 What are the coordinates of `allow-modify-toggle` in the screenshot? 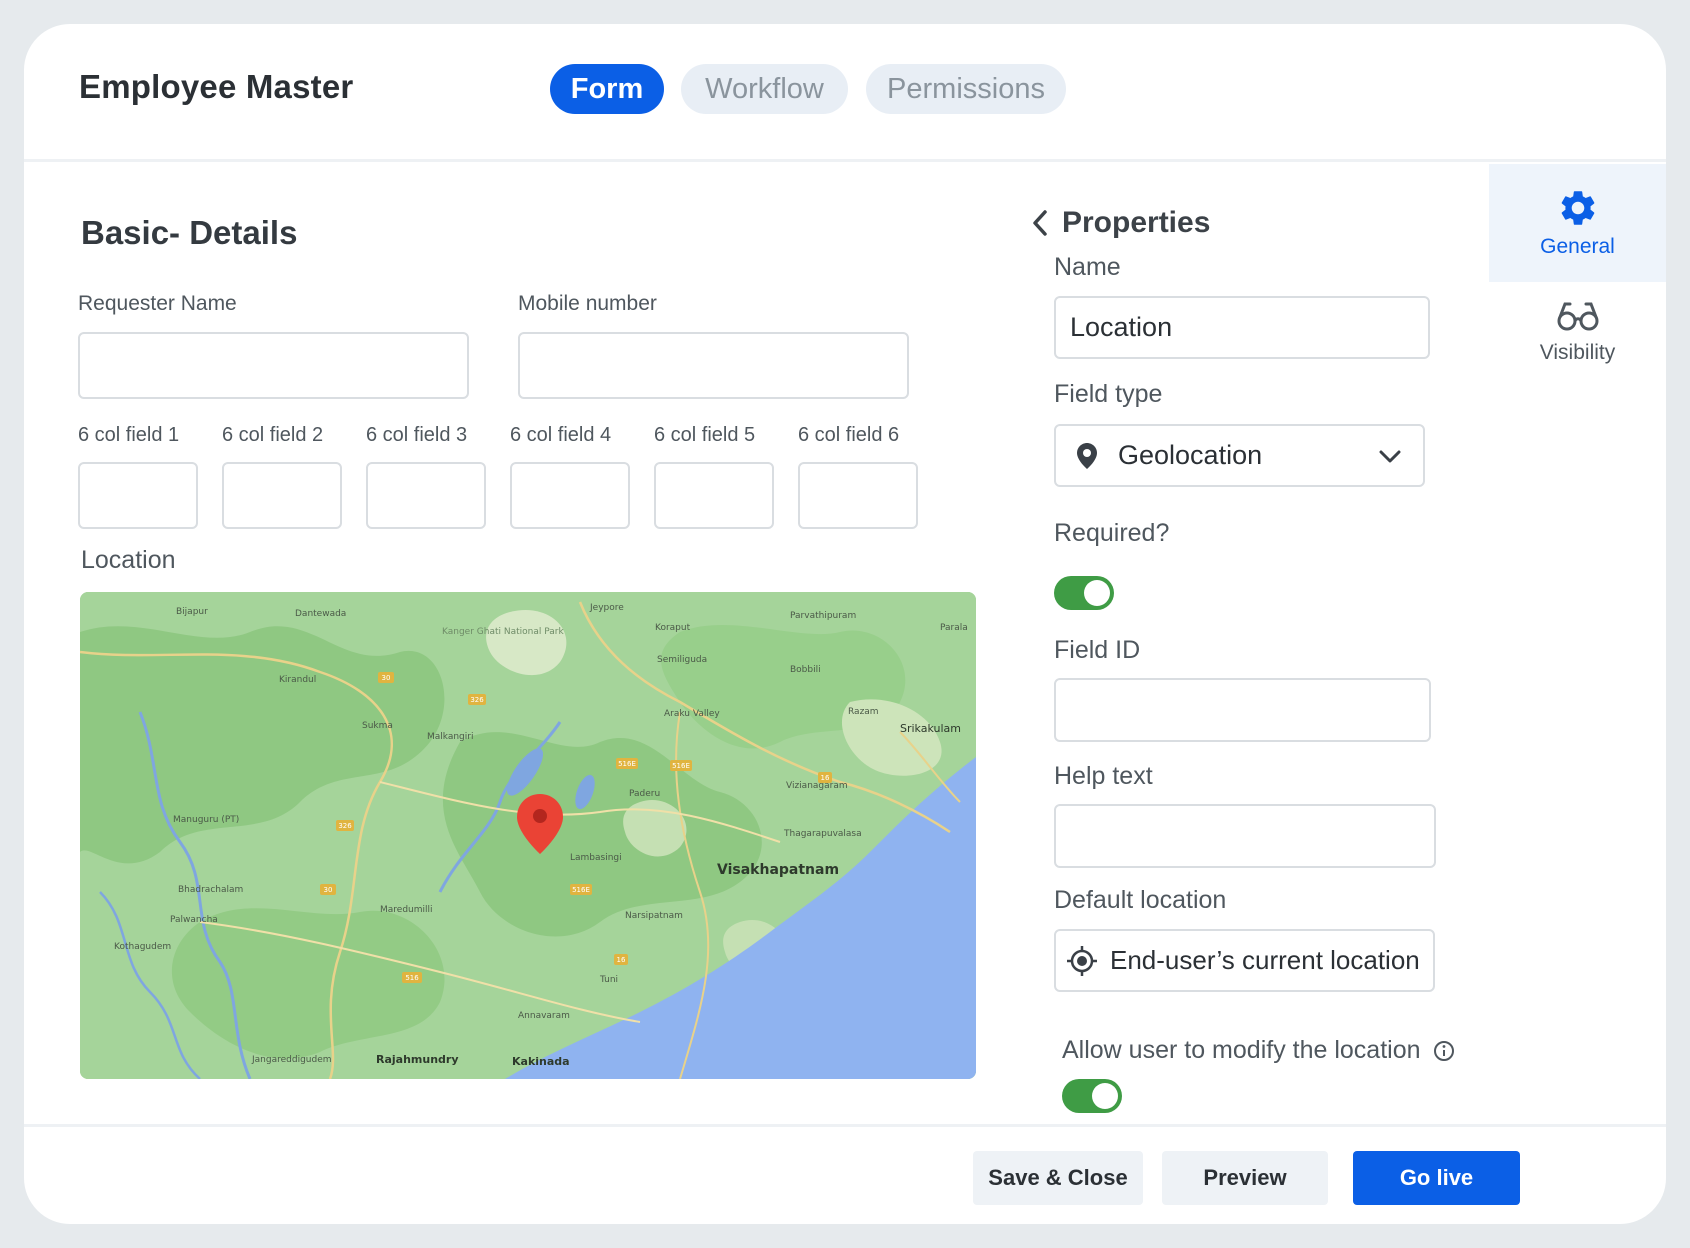 It's located at (1092, 1096).